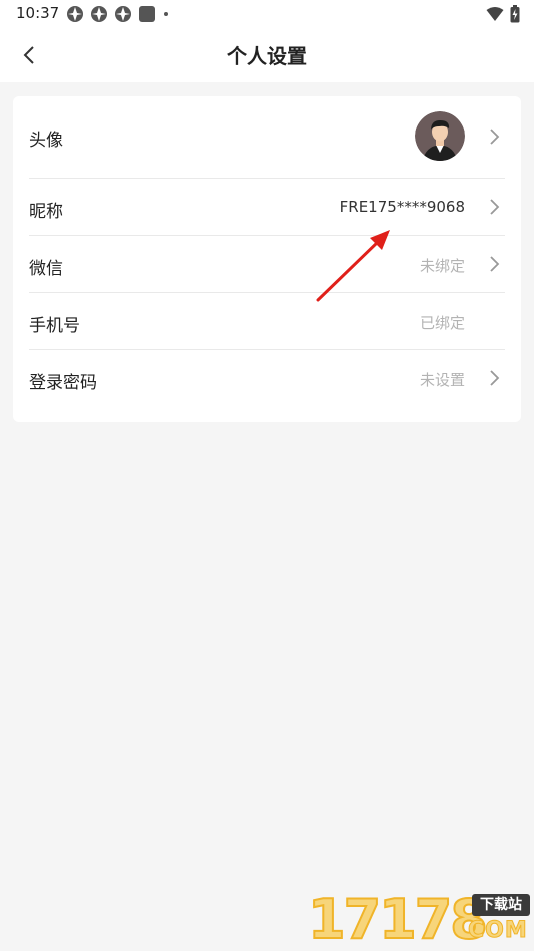 The image size is (534, 951). Describe the element at coordinates (166, 14) in the screenshot. I see `more-notifications-dot-icon` at that location.